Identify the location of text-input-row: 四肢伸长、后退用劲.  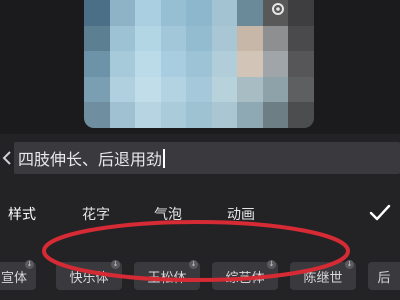
(200, 158).